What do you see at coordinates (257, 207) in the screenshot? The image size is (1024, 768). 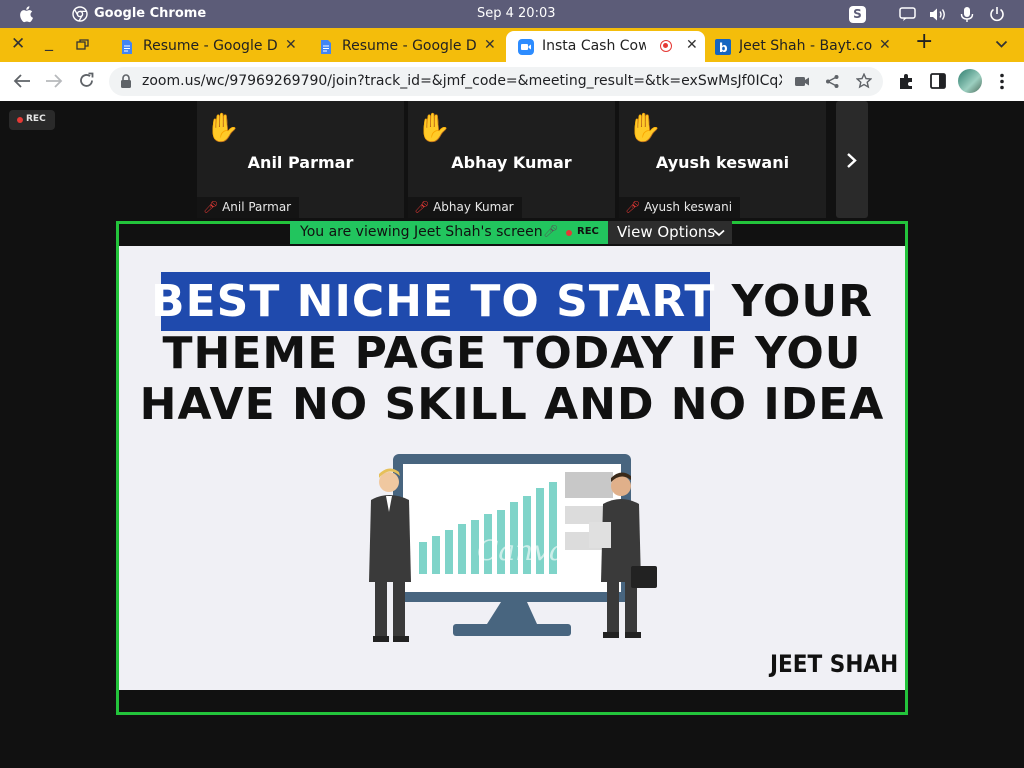 I see `participant-name: Anil Parmar` at bounding box center [257, 207].